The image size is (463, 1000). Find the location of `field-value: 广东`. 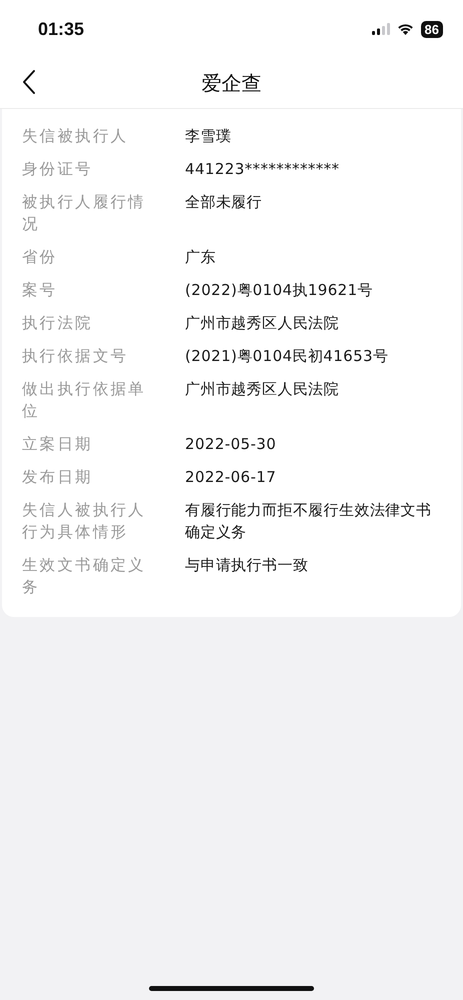

field-value: 广东 is located at coordinates (201, 257).